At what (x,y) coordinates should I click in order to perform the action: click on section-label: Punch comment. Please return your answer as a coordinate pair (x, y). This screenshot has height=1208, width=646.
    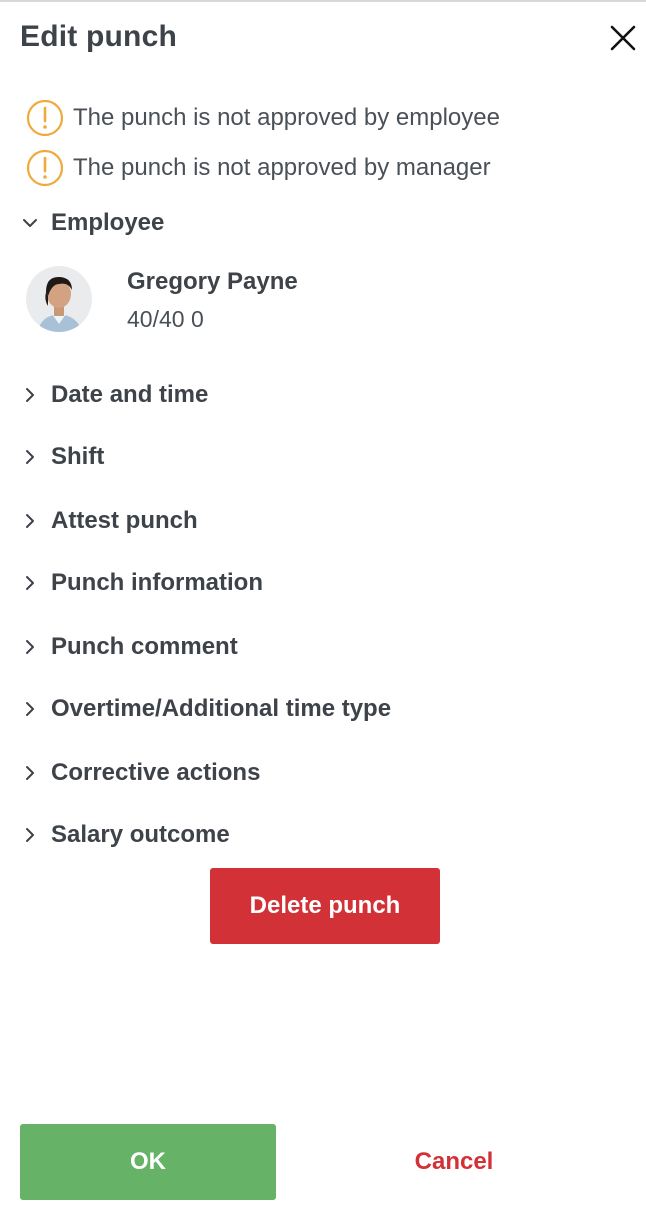
    Looking at the image, I should click on (144, 646).